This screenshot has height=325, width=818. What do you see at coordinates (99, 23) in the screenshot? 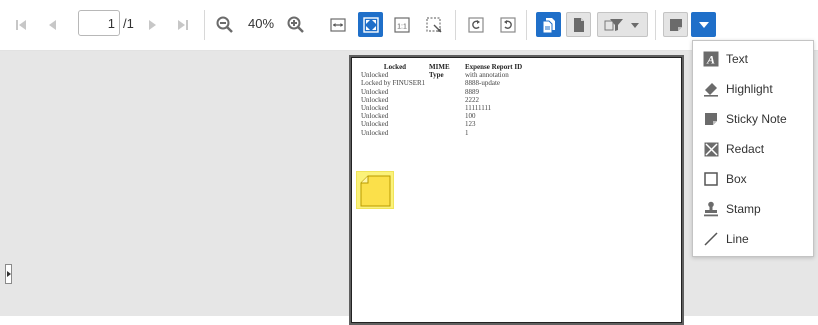
I see `page-number-input` at bounding box center [99, 23].